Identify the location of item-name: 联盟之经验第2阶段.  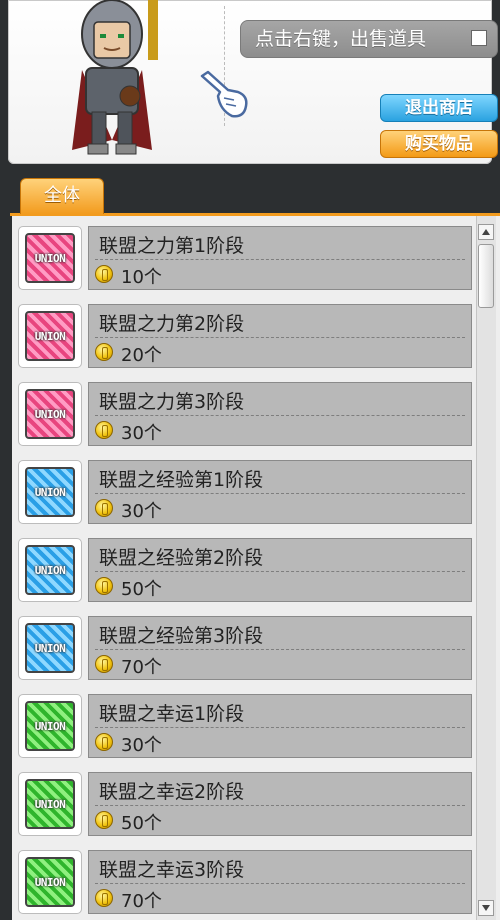
(181, 558).